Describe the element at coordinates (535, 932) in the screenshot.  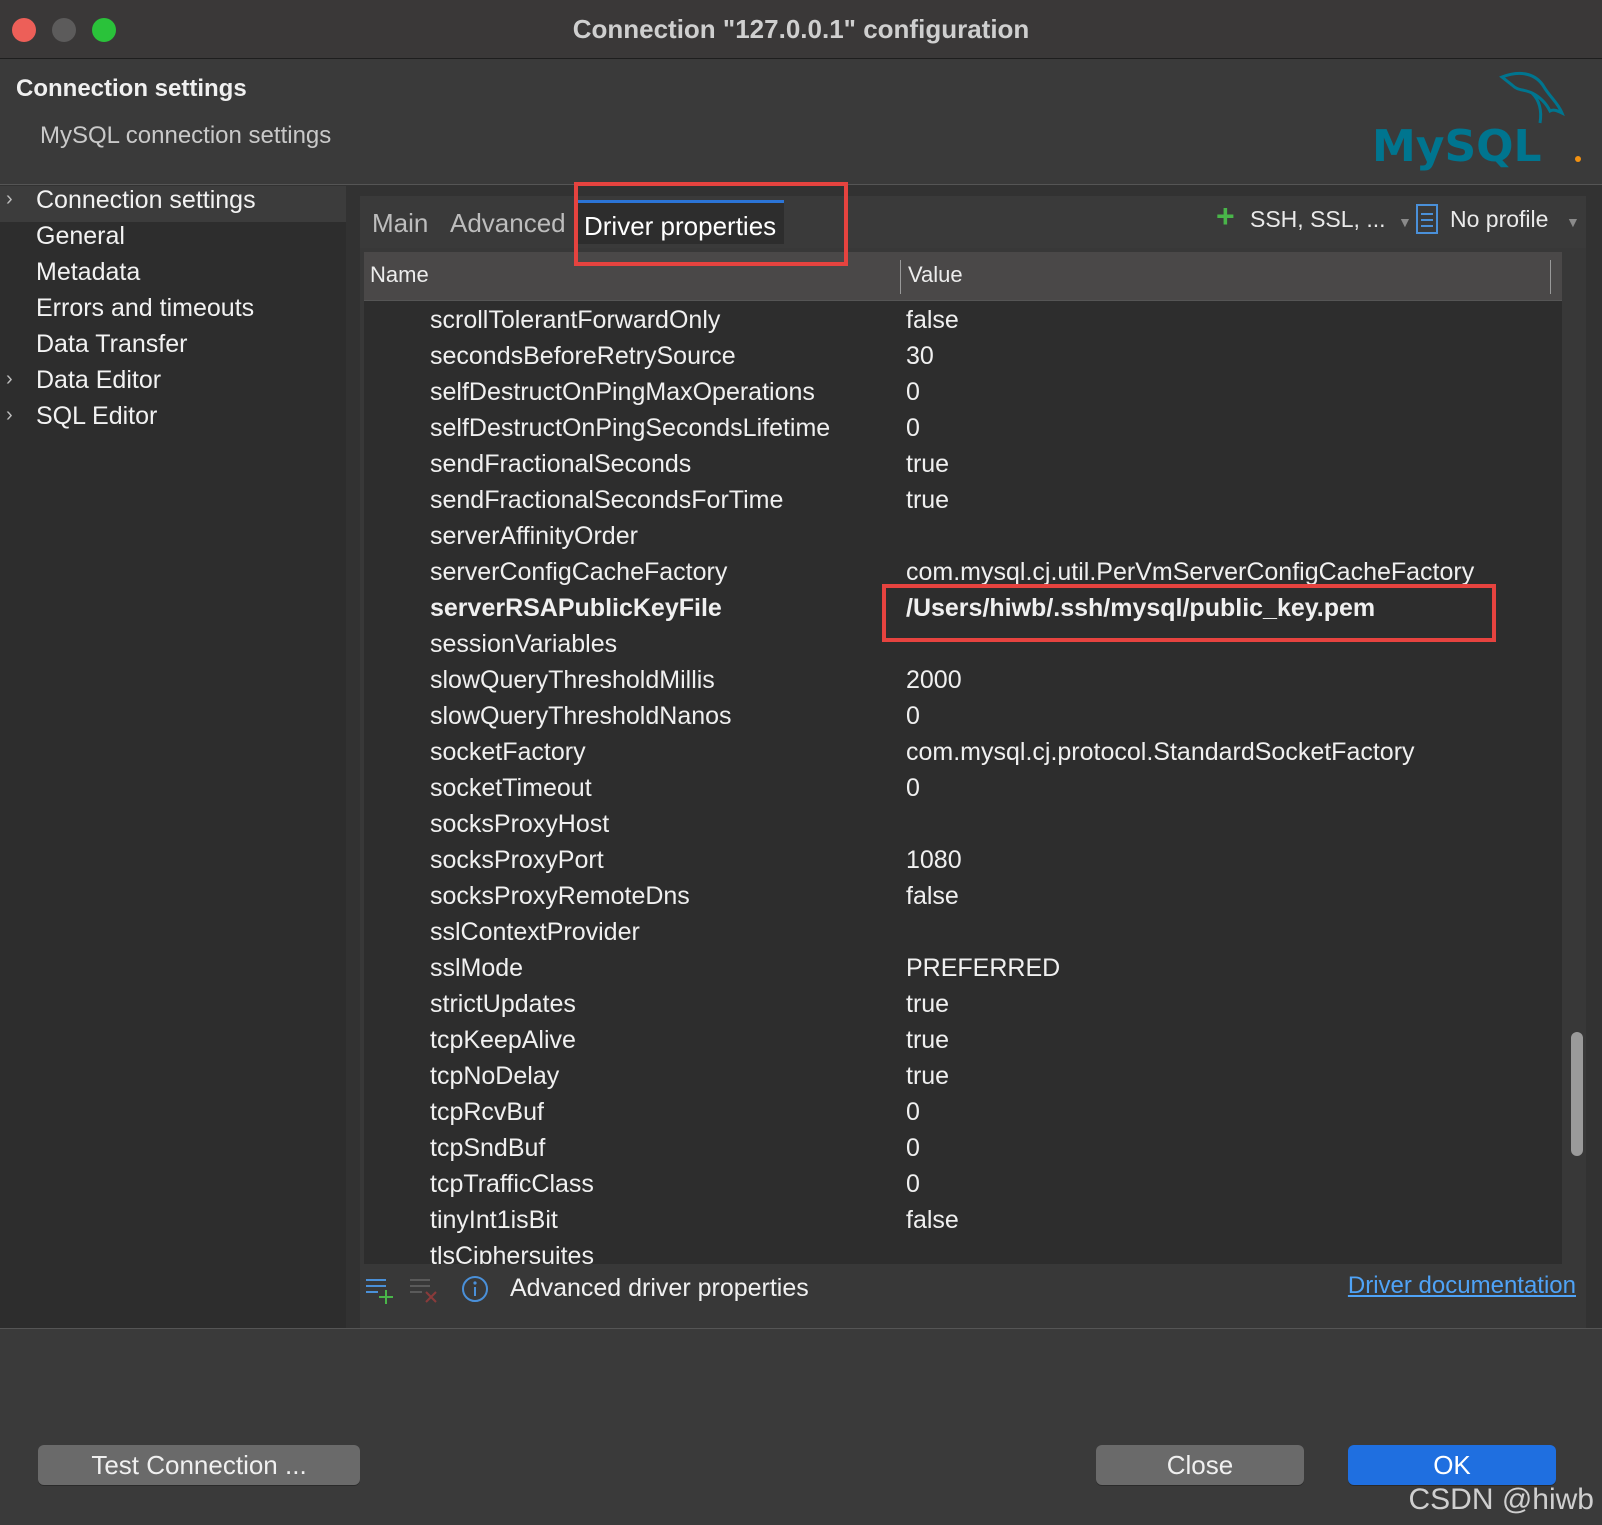
I see `property-name: sslContextProvider` at that location.